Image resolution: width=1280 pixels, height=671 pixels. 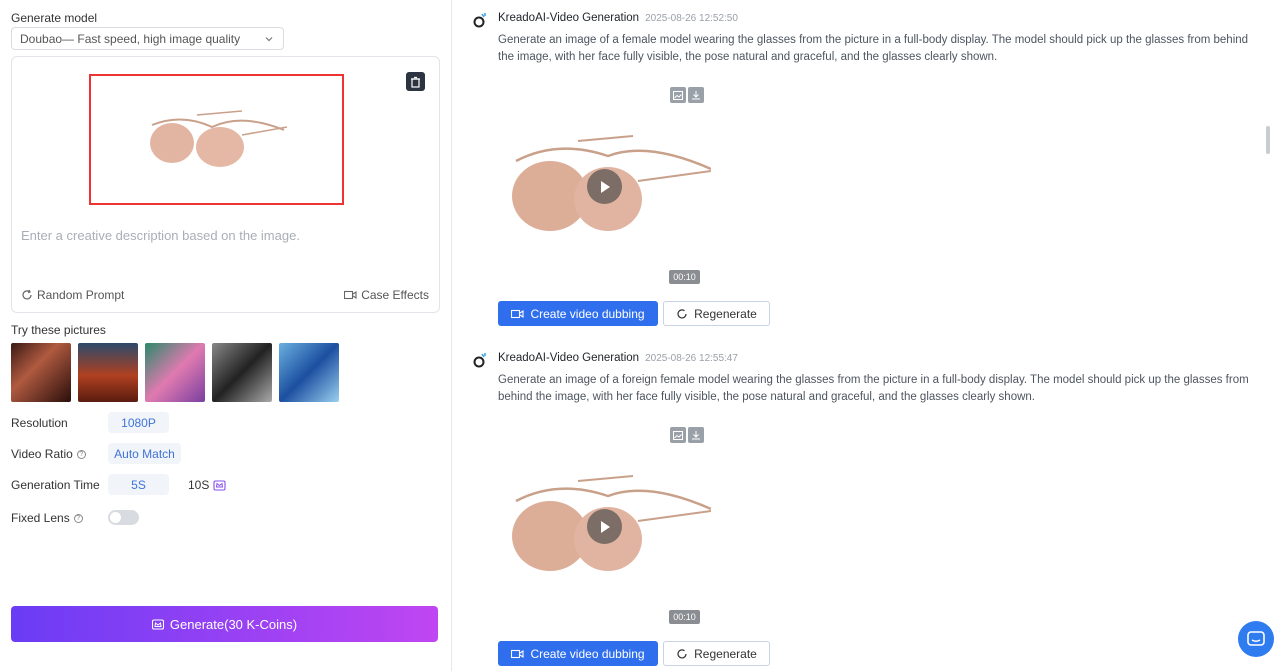 I want to click on trash-icon, so click(x=415, y=82).